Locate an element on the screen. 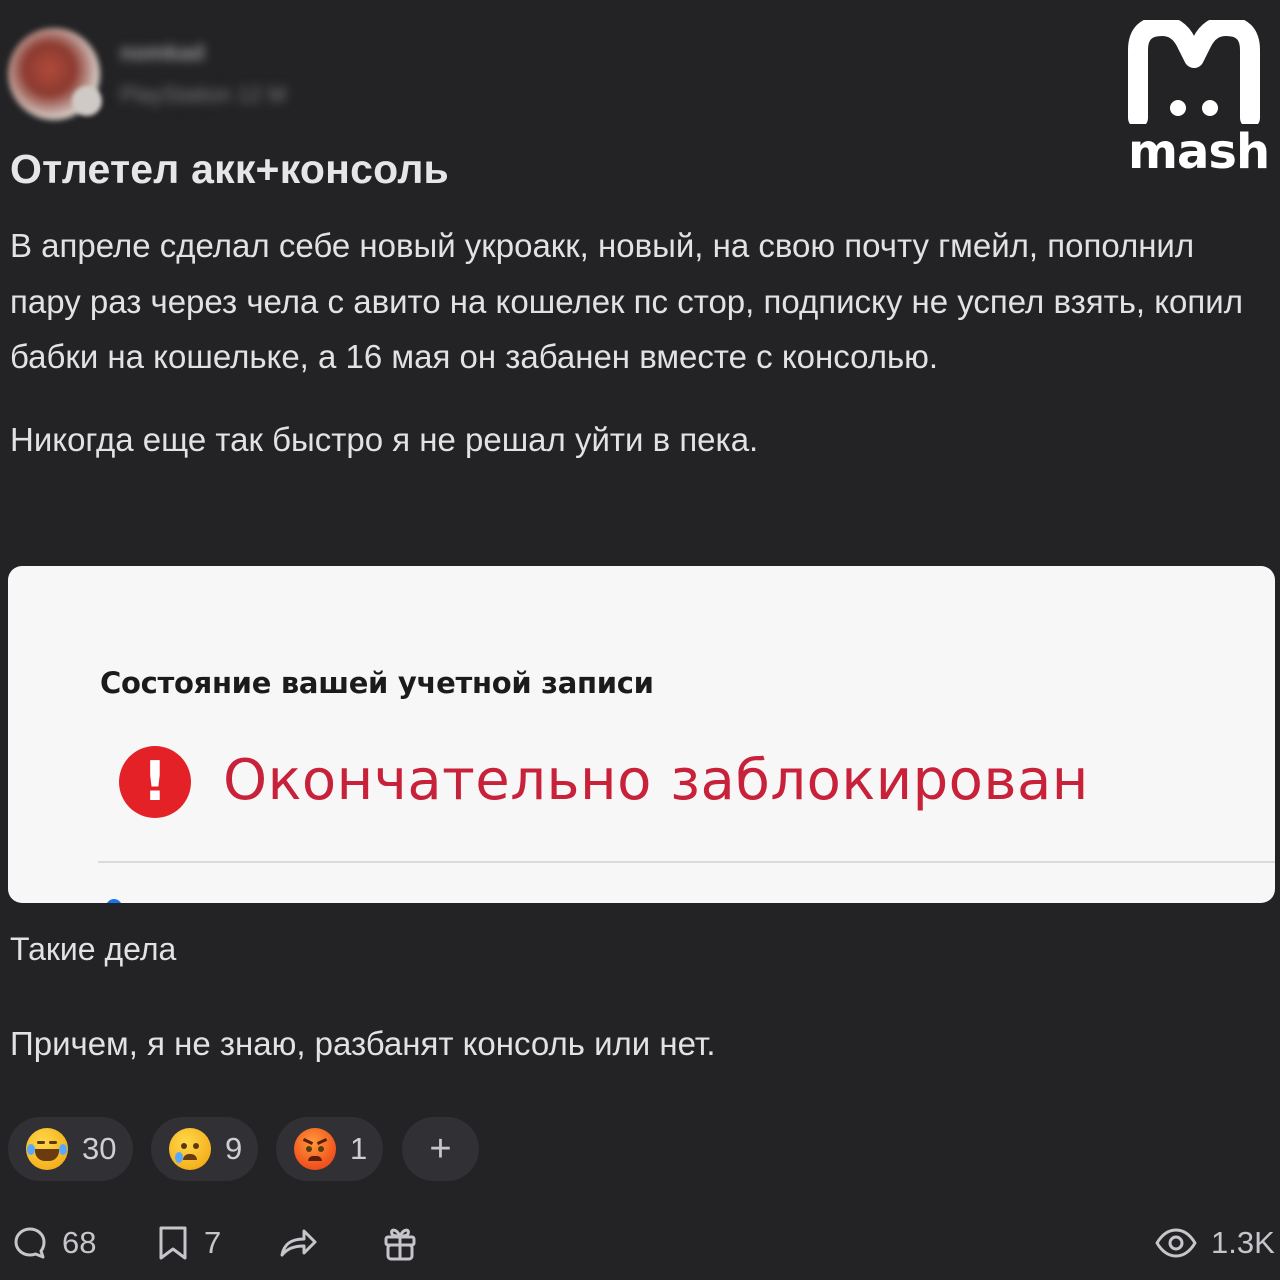  reaction-count: 1 is located at coordinates (359, 1148).